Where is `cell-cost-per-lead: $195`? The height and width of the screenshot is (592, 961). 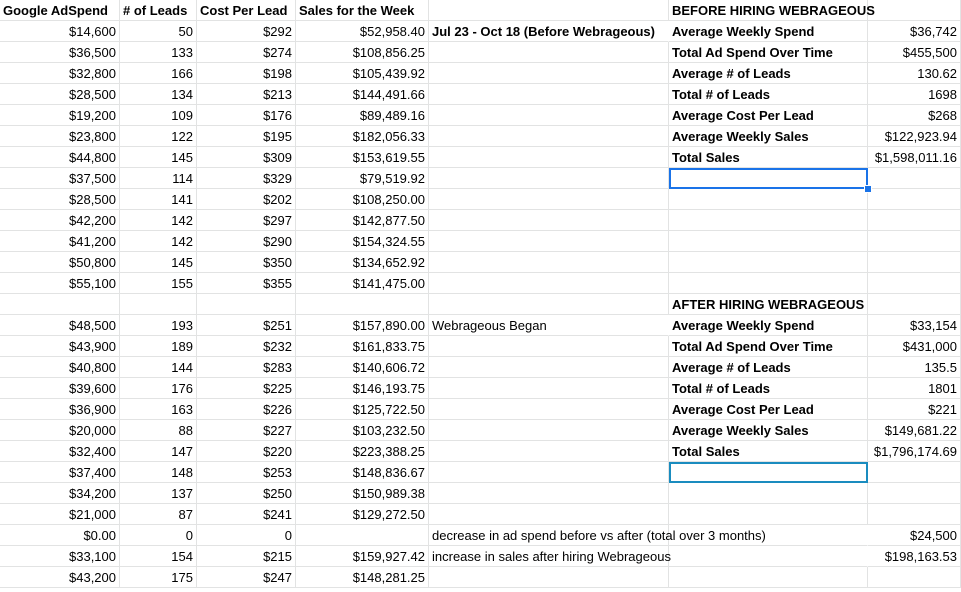
cell-cost-per-lead: $195 is located at coordinates (246, 136).